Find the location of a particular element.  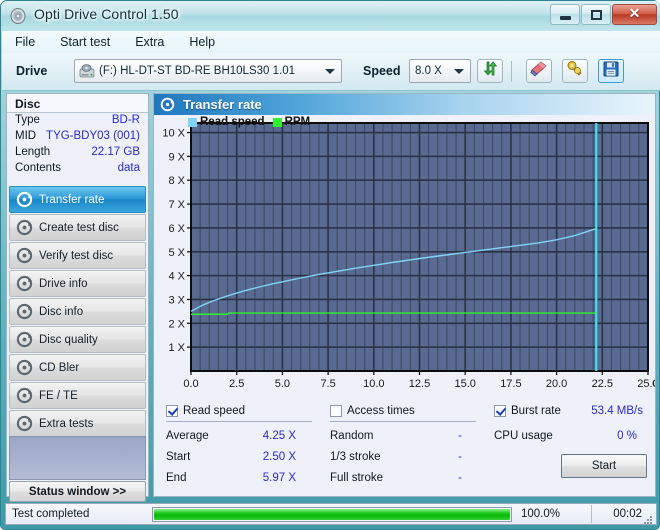

stat-row-cpu-usage: CPU usage 0 % is located at coordinates (568, 436).